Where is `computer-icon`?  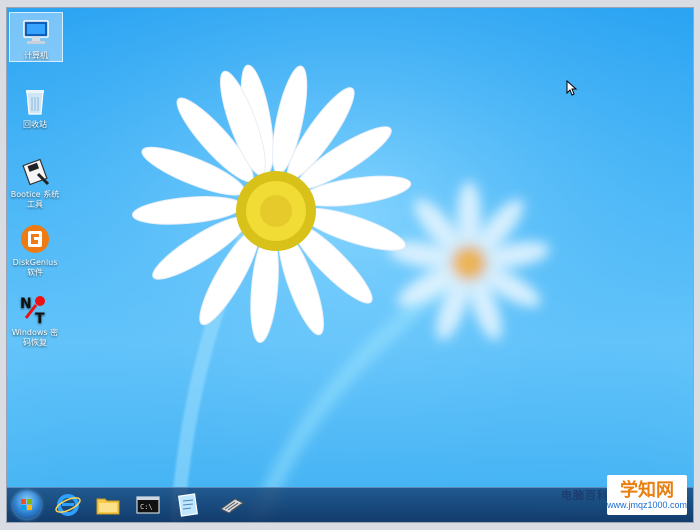 computer-icon is located at coordinates (36, 32).